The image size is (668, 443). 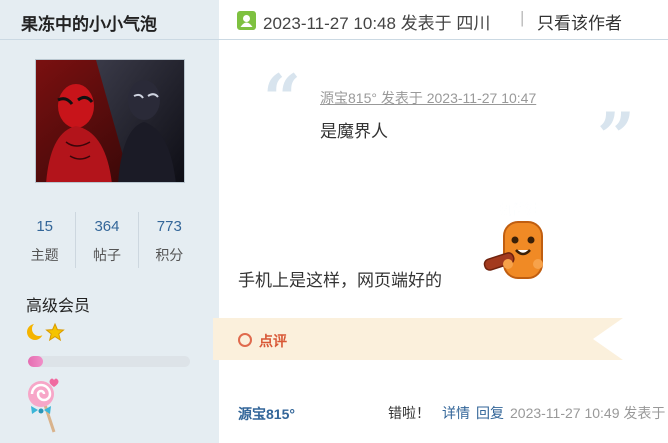 I want to click on online-user-icon, so click(x=246, y=20).